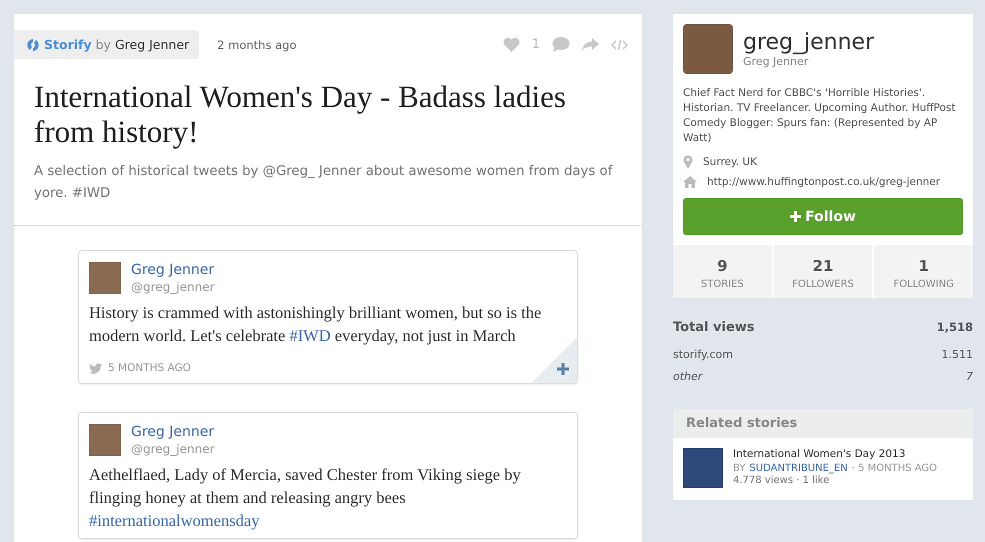  What do you see at coordinates (511, 44) in the screenshot?
I see `heart-icon` at bounding box center [511, 44].